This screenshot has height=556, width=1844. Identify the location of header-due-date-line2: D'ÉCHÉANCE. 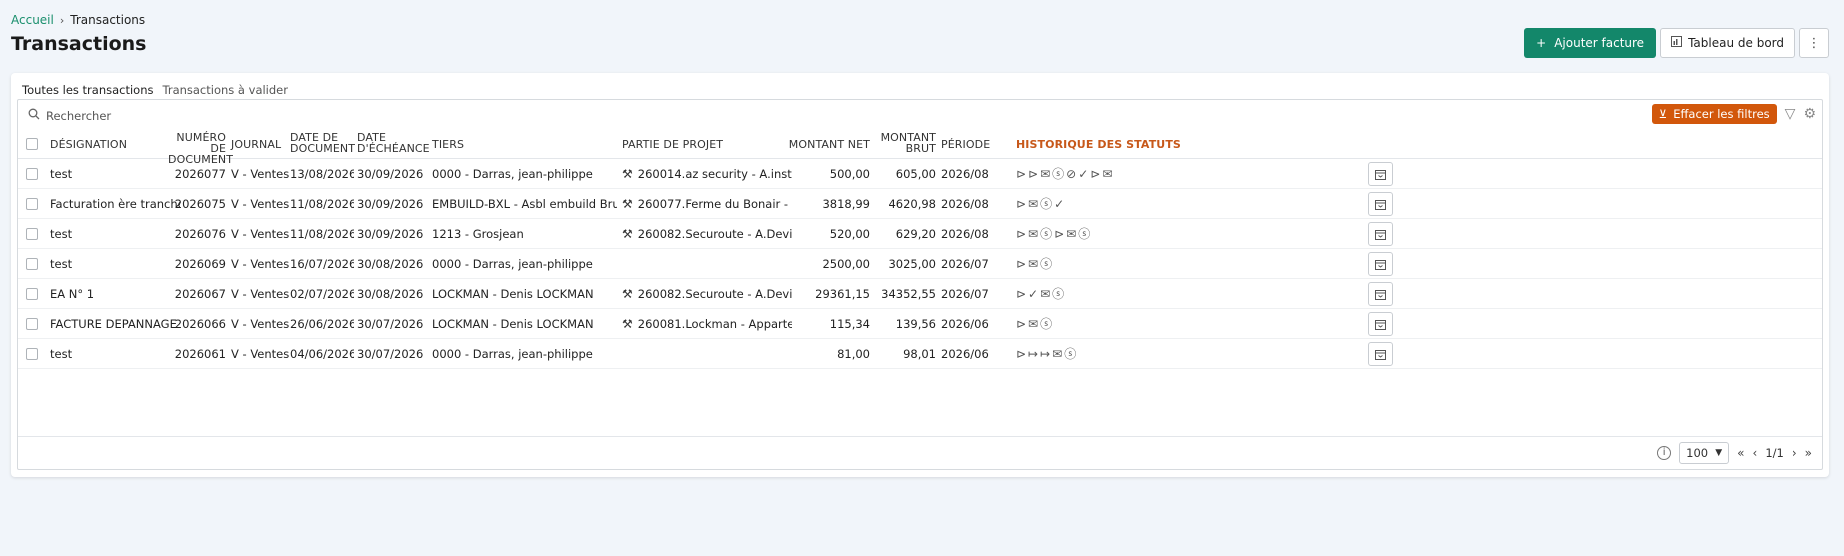
(393, 148).